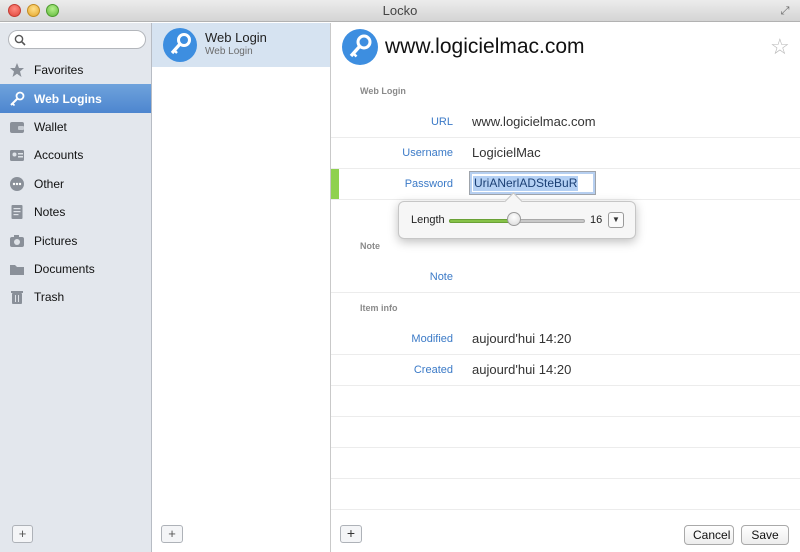 This screenshot has width=800, height=552. What do you see at coordinates (433, 370) in the screenshot?
I see `created-label: Created` at bounding box center [433, 370].